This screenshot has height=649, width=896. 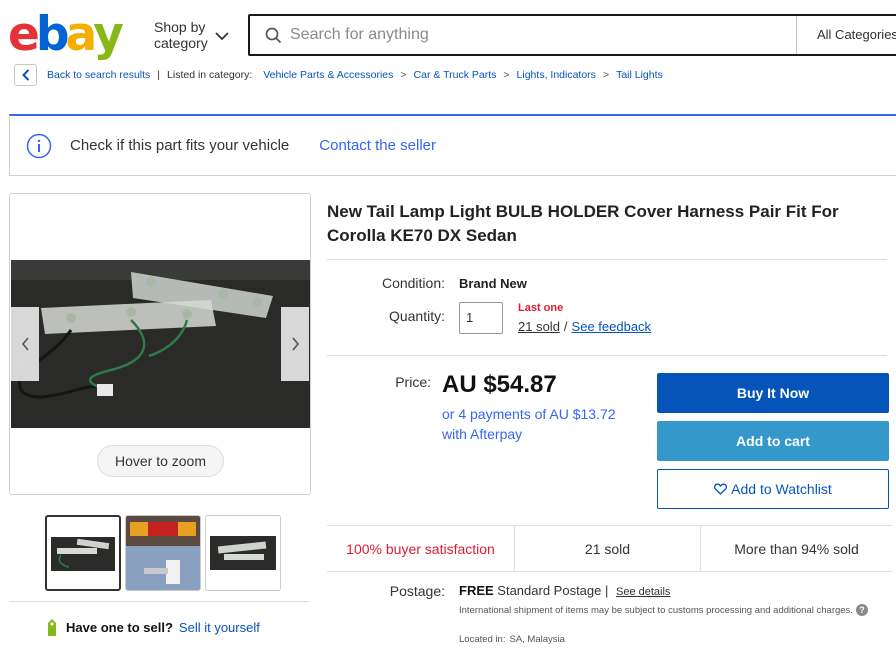 What do you see at coordinates (773, 441) in the screenshot?
I see `add-to-cart-button: Add to cart` at bounding box center [773, 441].